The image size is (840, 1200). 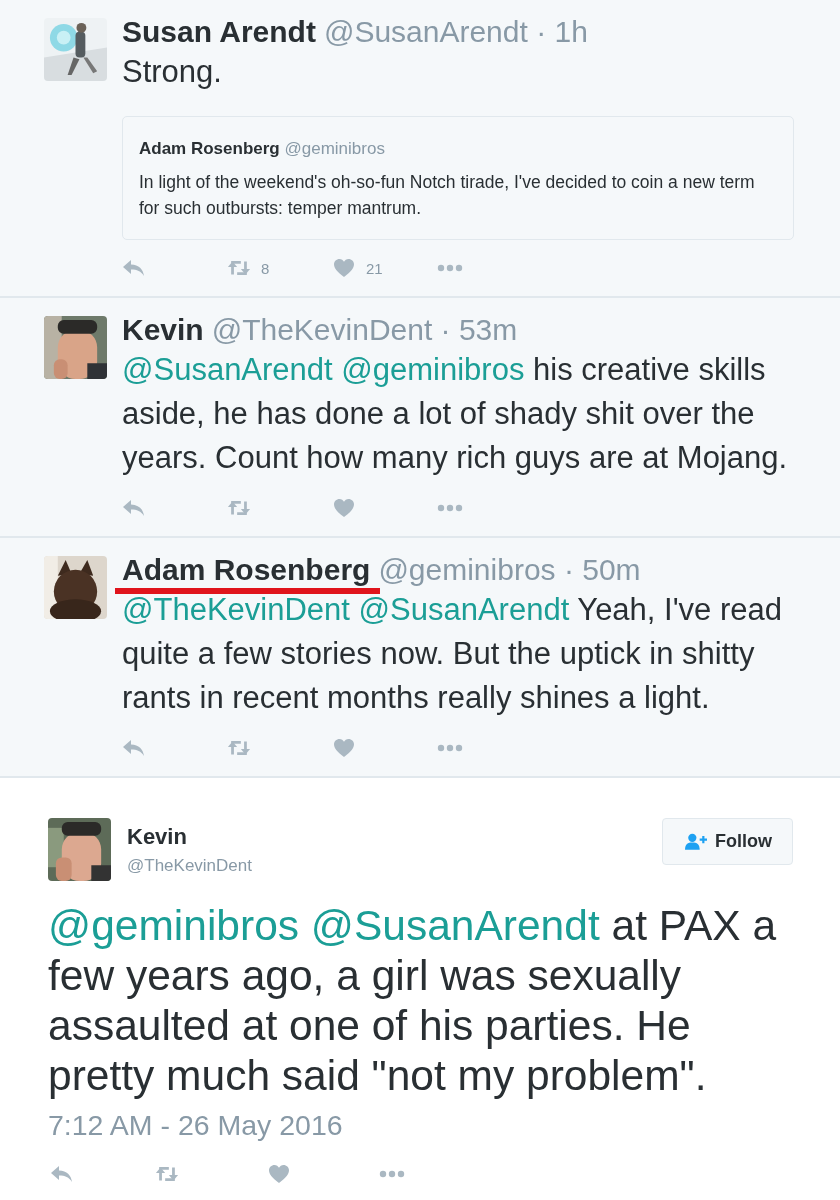 I want to click on tweet-text: @SusanArendt @geminibros his creative skills aside, he has done a lot of shady shit over the years. Count how many rich guys are at Mojang., so click(x=455, y=414).